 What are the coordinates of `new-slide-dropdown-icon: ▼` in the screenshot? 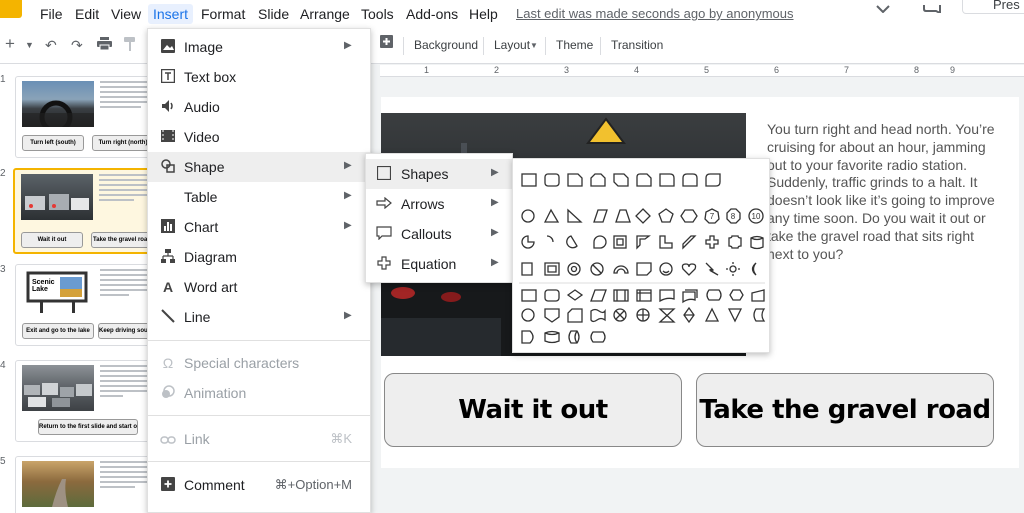 It's located at (29, 45).